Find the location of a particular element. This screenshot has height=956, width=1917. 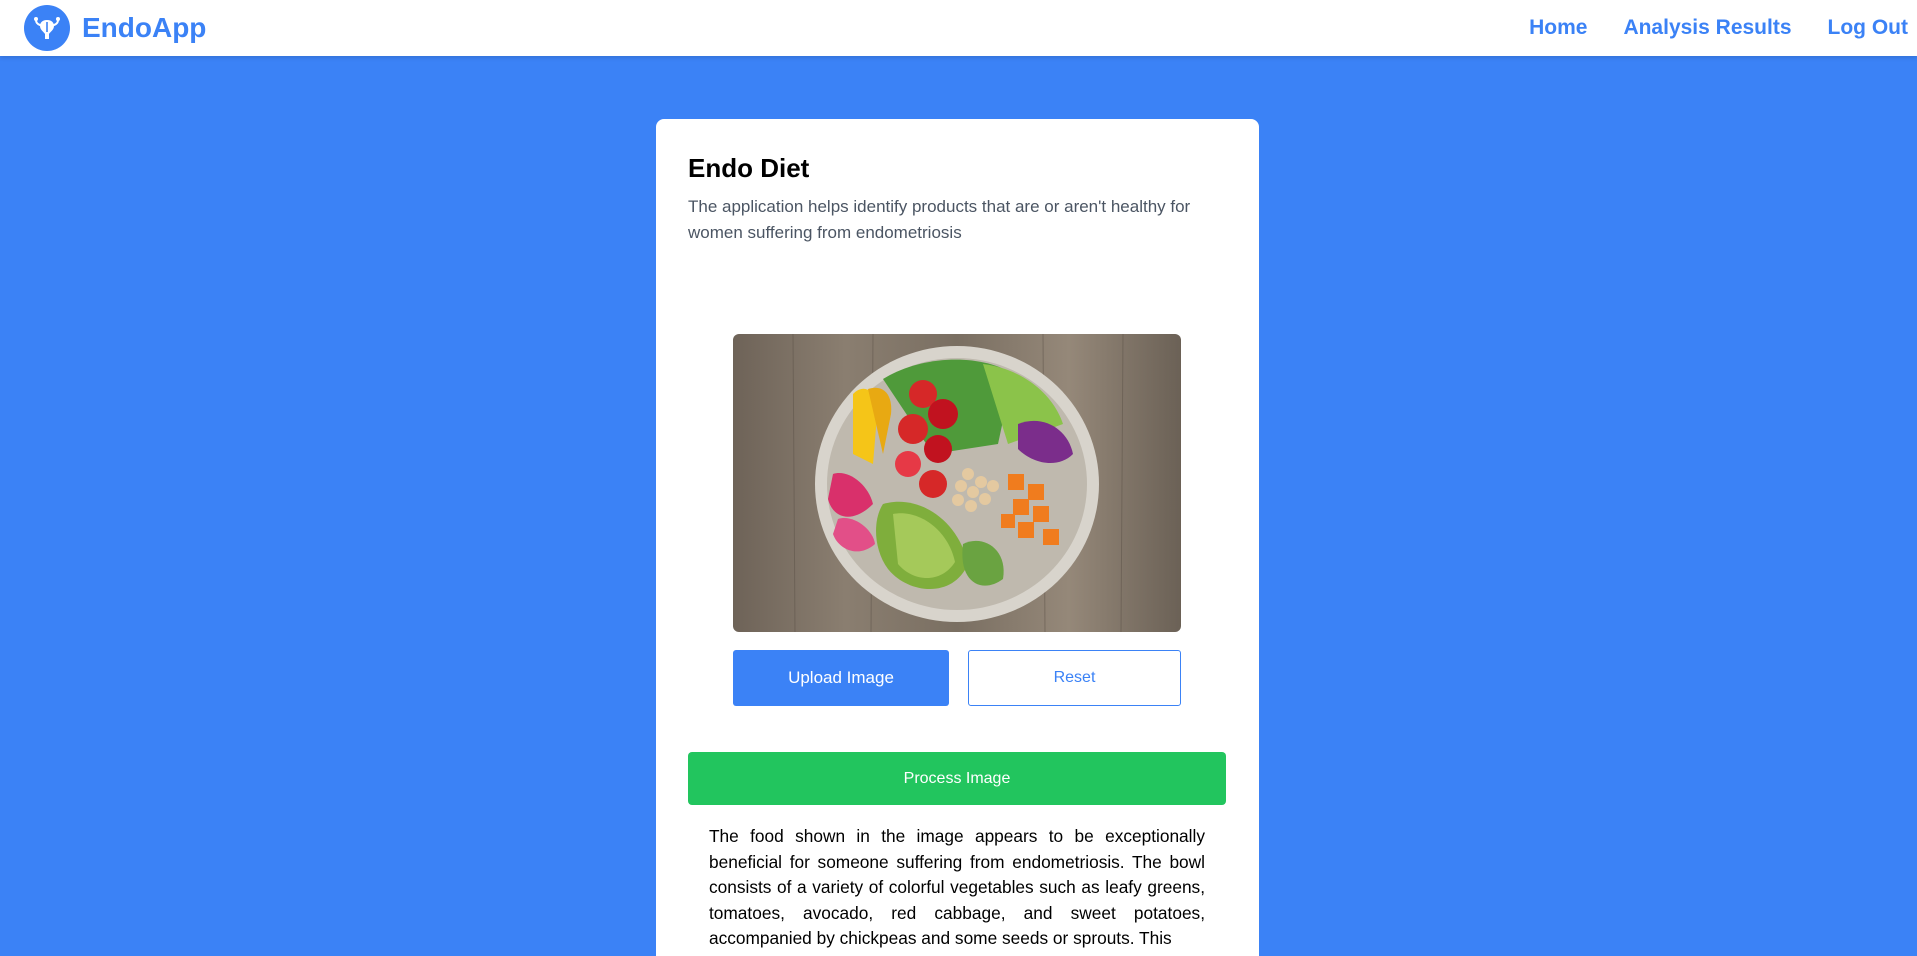

navbar: EndoApp Home Analysis Results Log Out is located at coordinates (958, 28).